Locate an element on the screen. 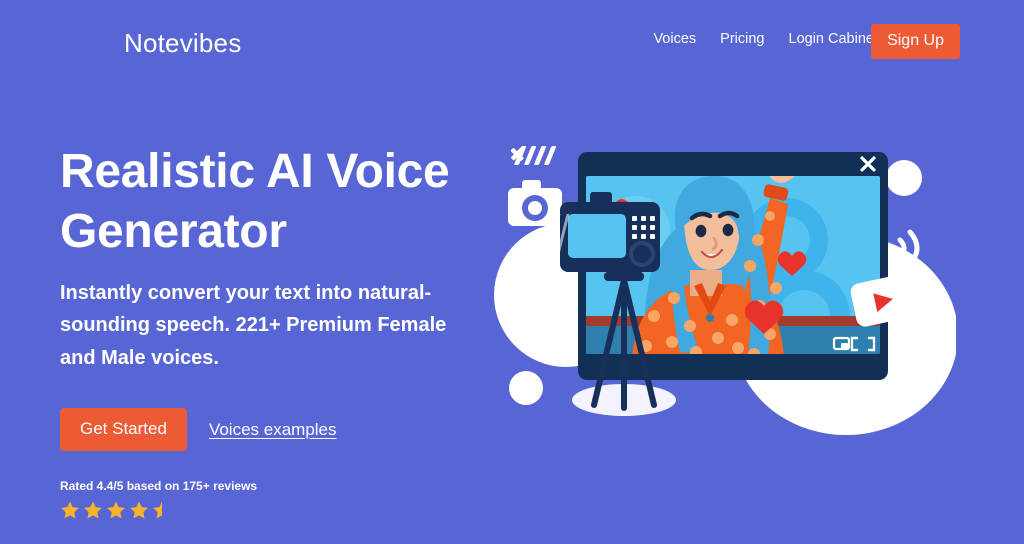 Image resolution: width=1024 pixels, height=544 pixels. get-started-button: Get Started is located at coordinates (123, 430).